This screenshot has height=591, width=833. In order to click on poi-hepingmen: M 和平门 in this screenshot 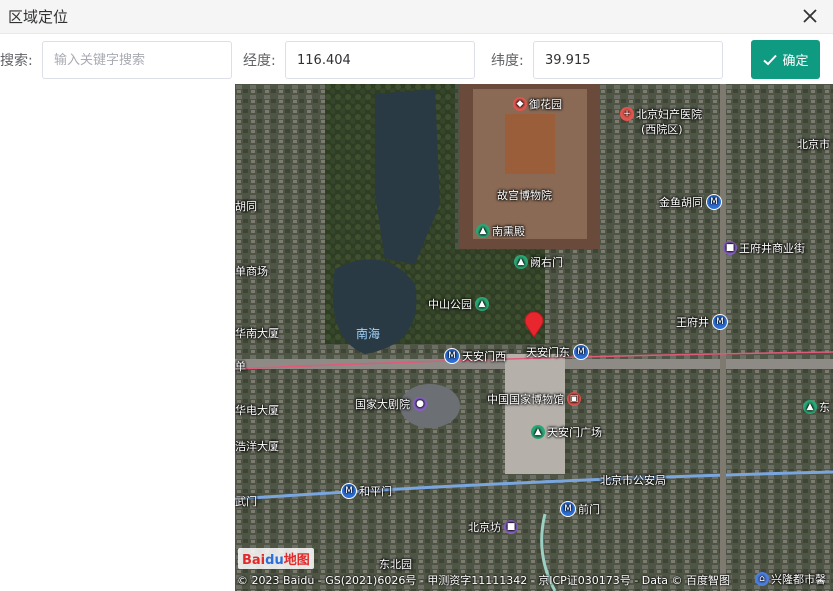, I will do `click(366, 491)`.